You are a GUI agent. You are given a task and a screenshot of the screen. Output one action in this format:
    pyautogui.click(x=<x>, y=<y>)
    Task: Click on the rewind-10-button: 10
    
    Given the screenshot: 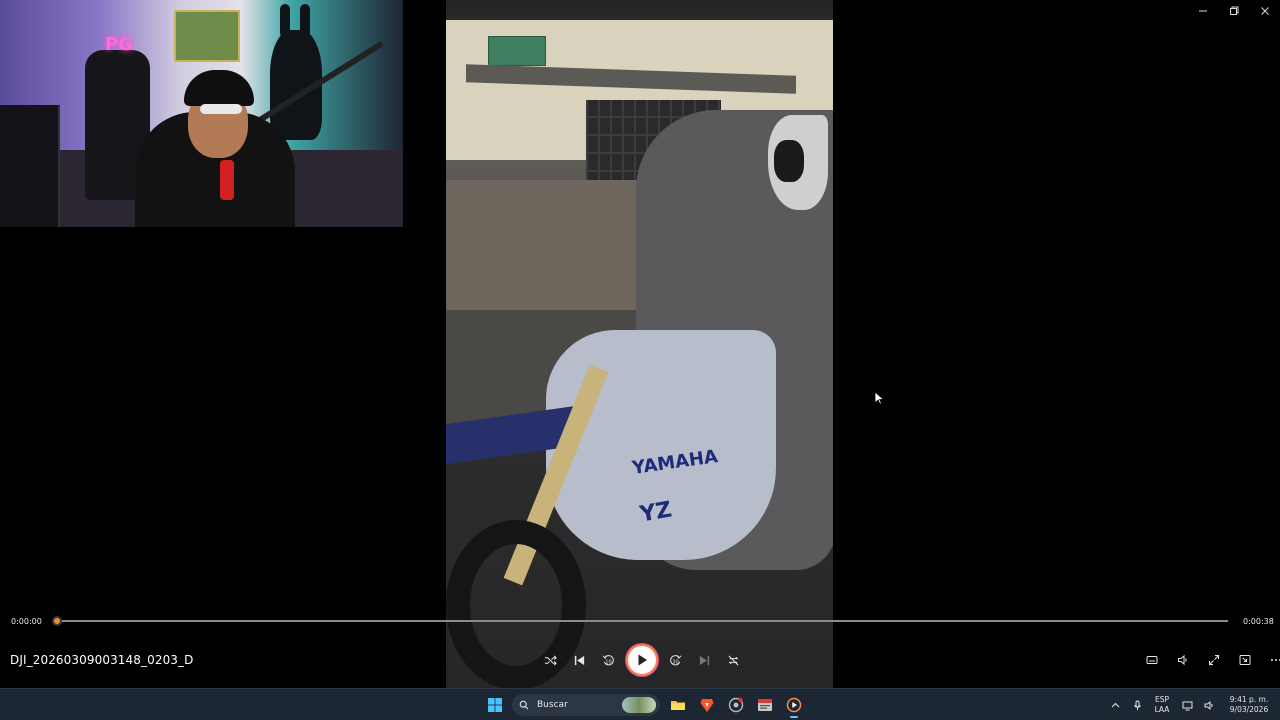 What is the action you would take?
    pyautogui.click(x=608, y=660)
    